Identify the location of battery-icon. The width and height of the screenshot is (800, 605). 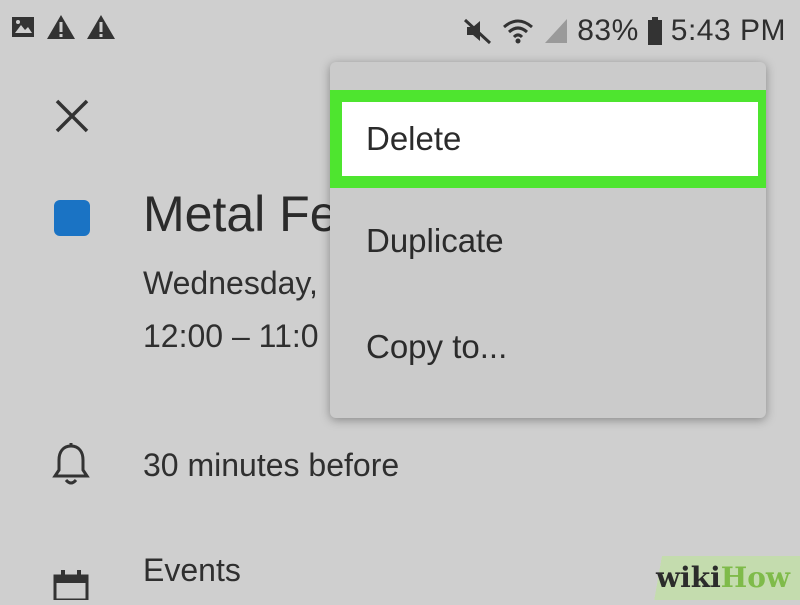
(655, 31).